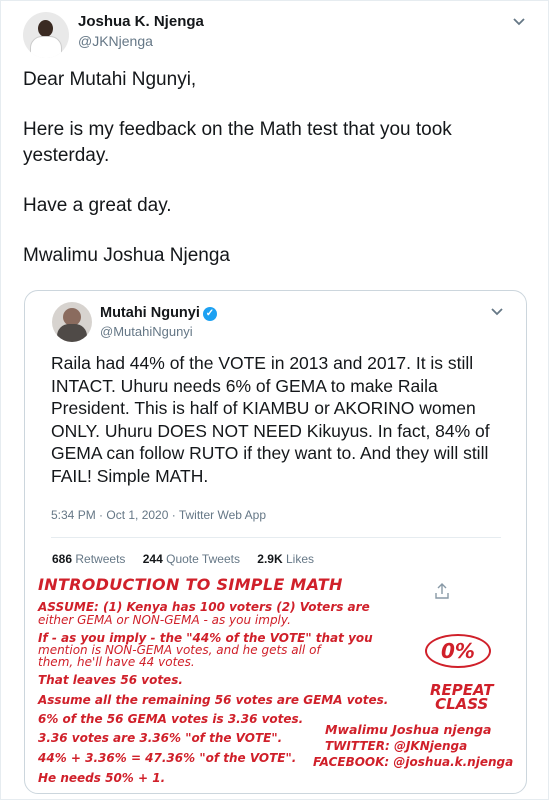  Describe the element at coordinates (167, 758) in the screenshot. I see `annotation-line: 44% + 3.36% = 47.36% "of the VOTE".` at that location.